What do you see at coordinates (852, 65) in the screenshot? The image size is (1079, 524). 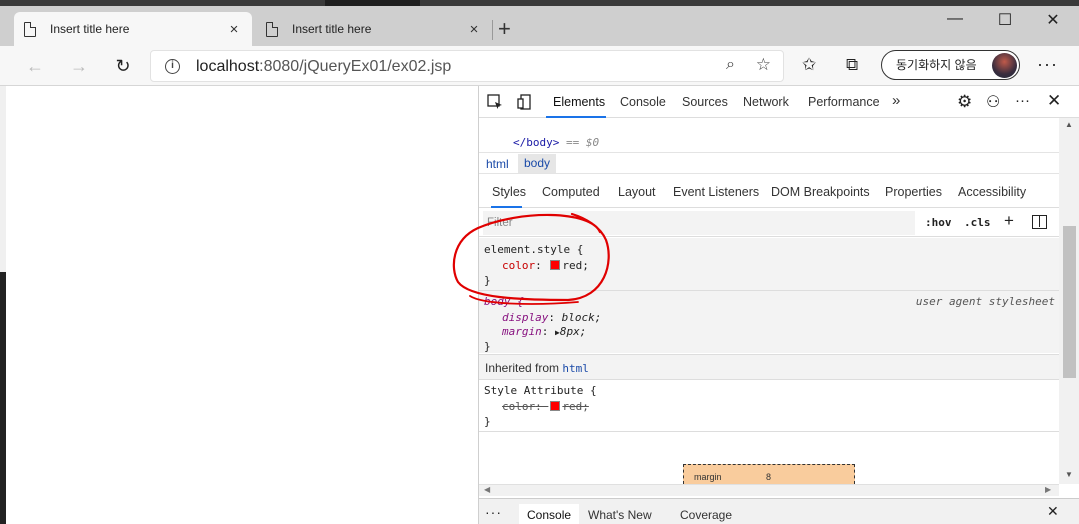 I see `collections-icon: ⧉` at bounding box center [852, 65].